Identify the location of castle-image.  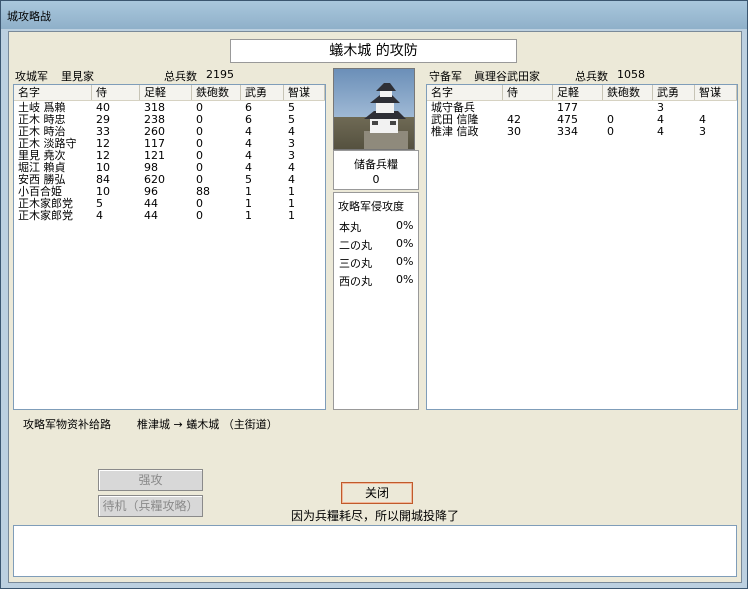
(374, 109).